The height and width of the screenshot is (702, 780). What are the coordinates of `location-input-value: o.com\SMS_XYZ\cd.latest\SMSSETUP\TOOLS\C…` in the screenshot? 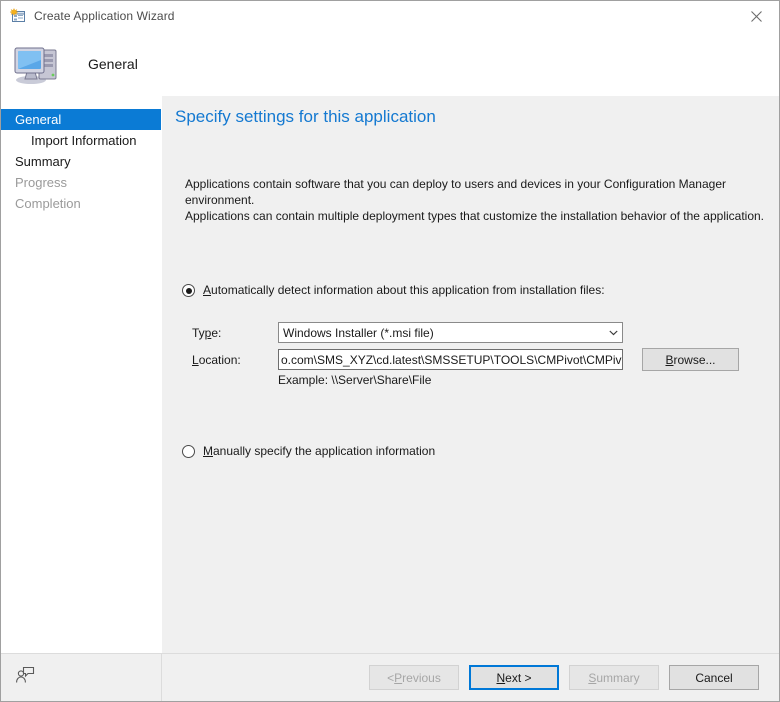 It's located at (452, 359).